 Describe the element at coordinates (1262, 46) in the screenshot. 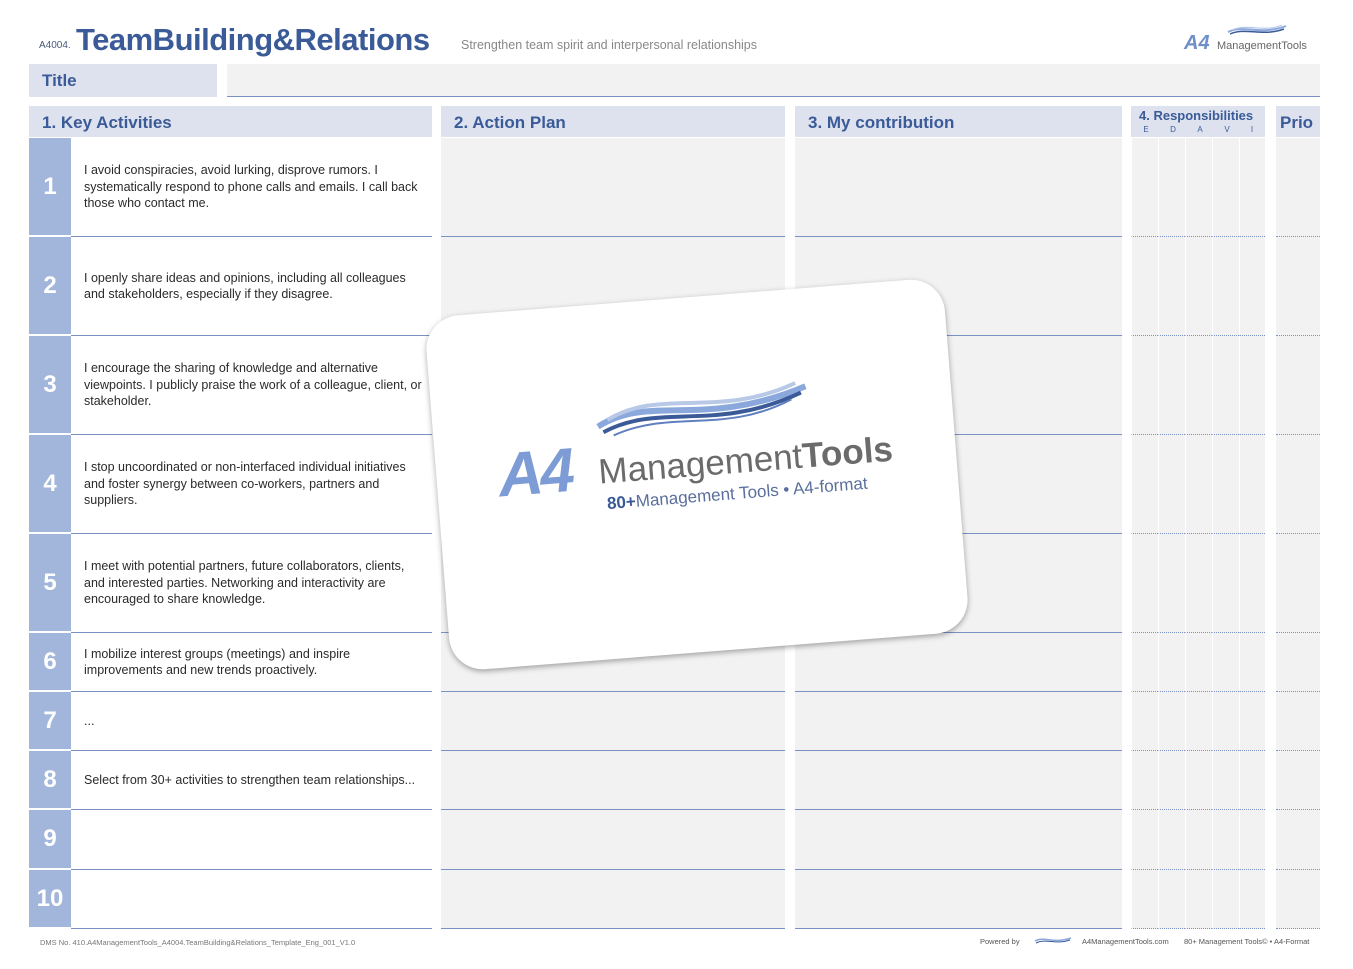

I see `logo-text: ManagementTools` at that location.